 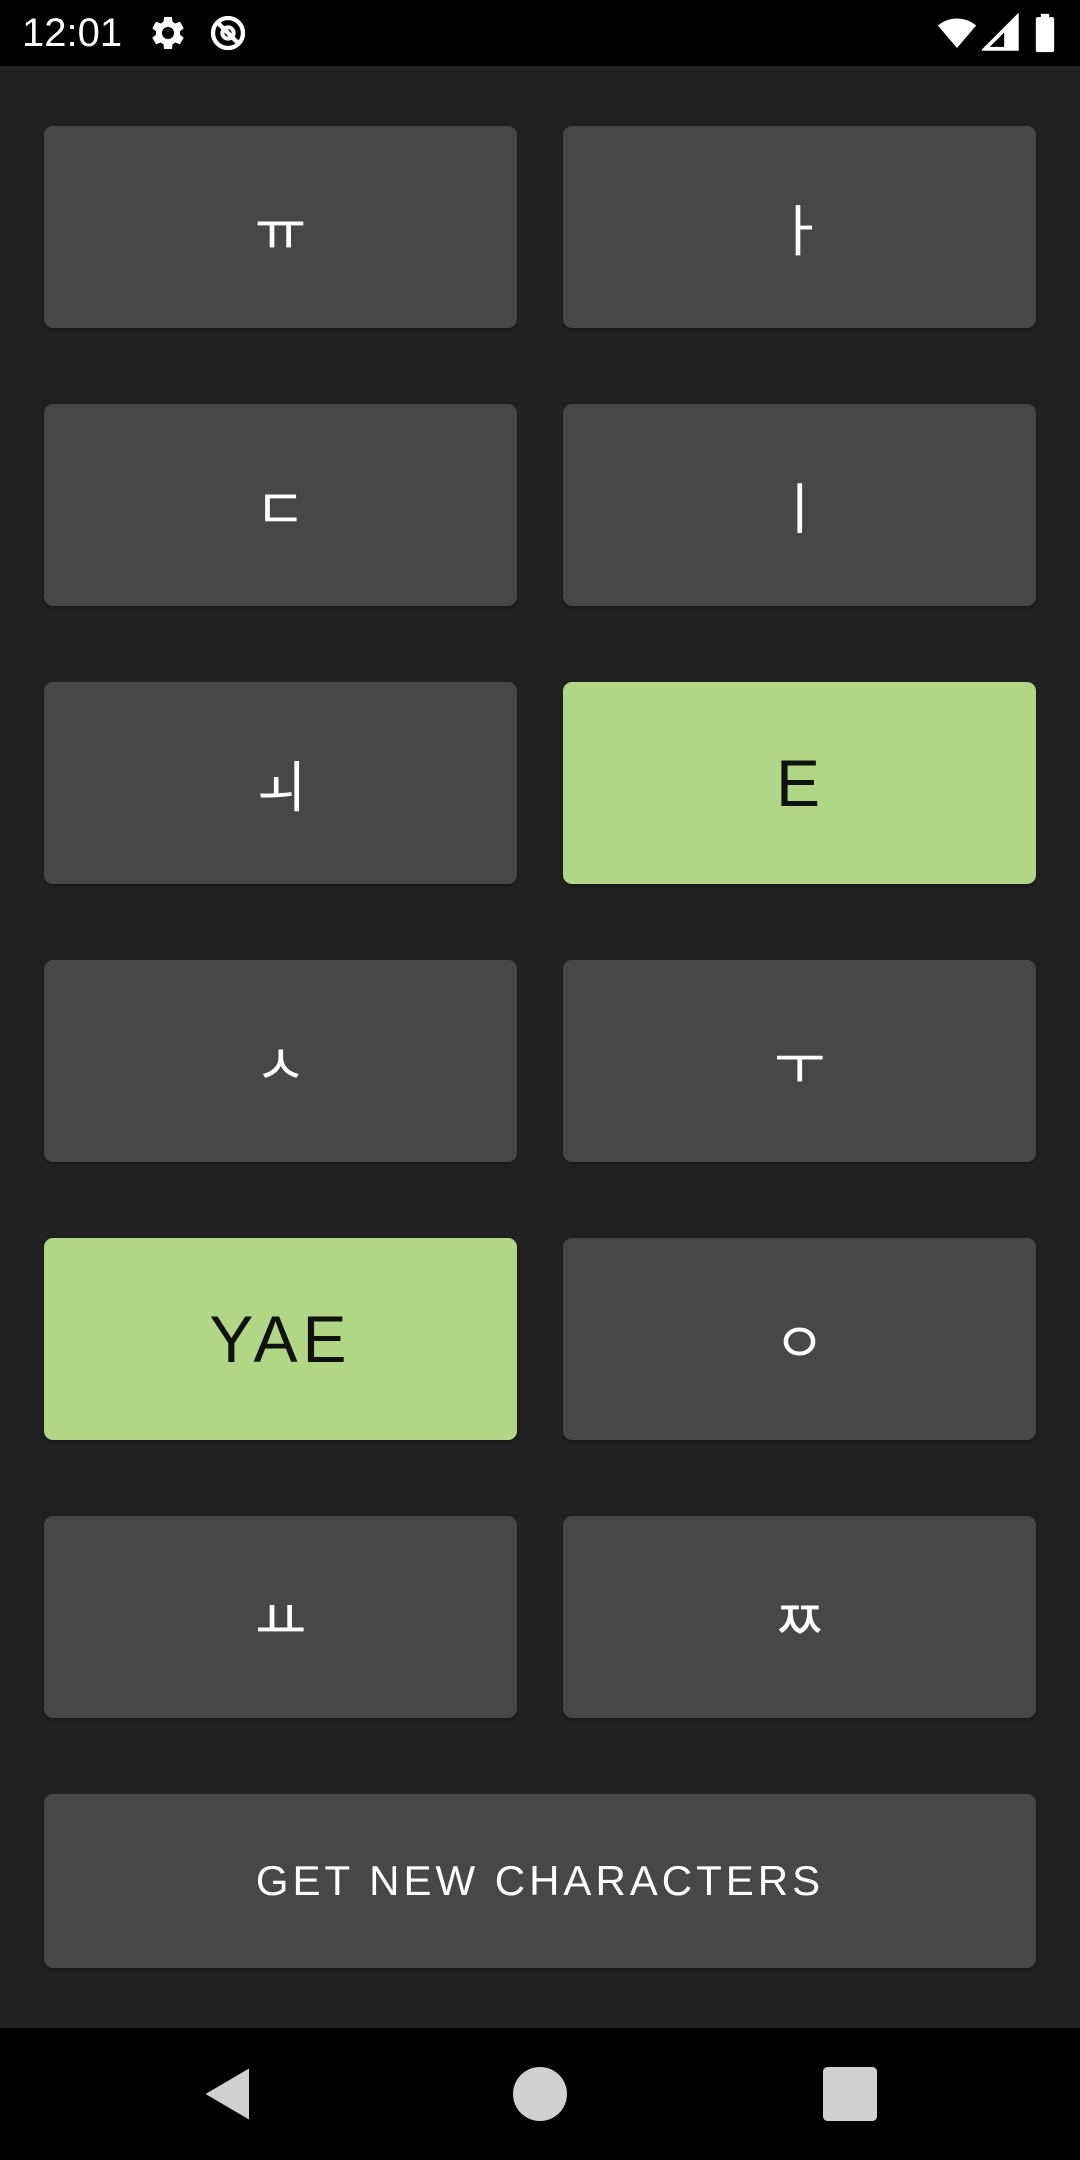 What do you see at coordinates (799, 1061) in the screenshot?
I see `character-tile: ㅜ` at bounding box center [799, 1061].